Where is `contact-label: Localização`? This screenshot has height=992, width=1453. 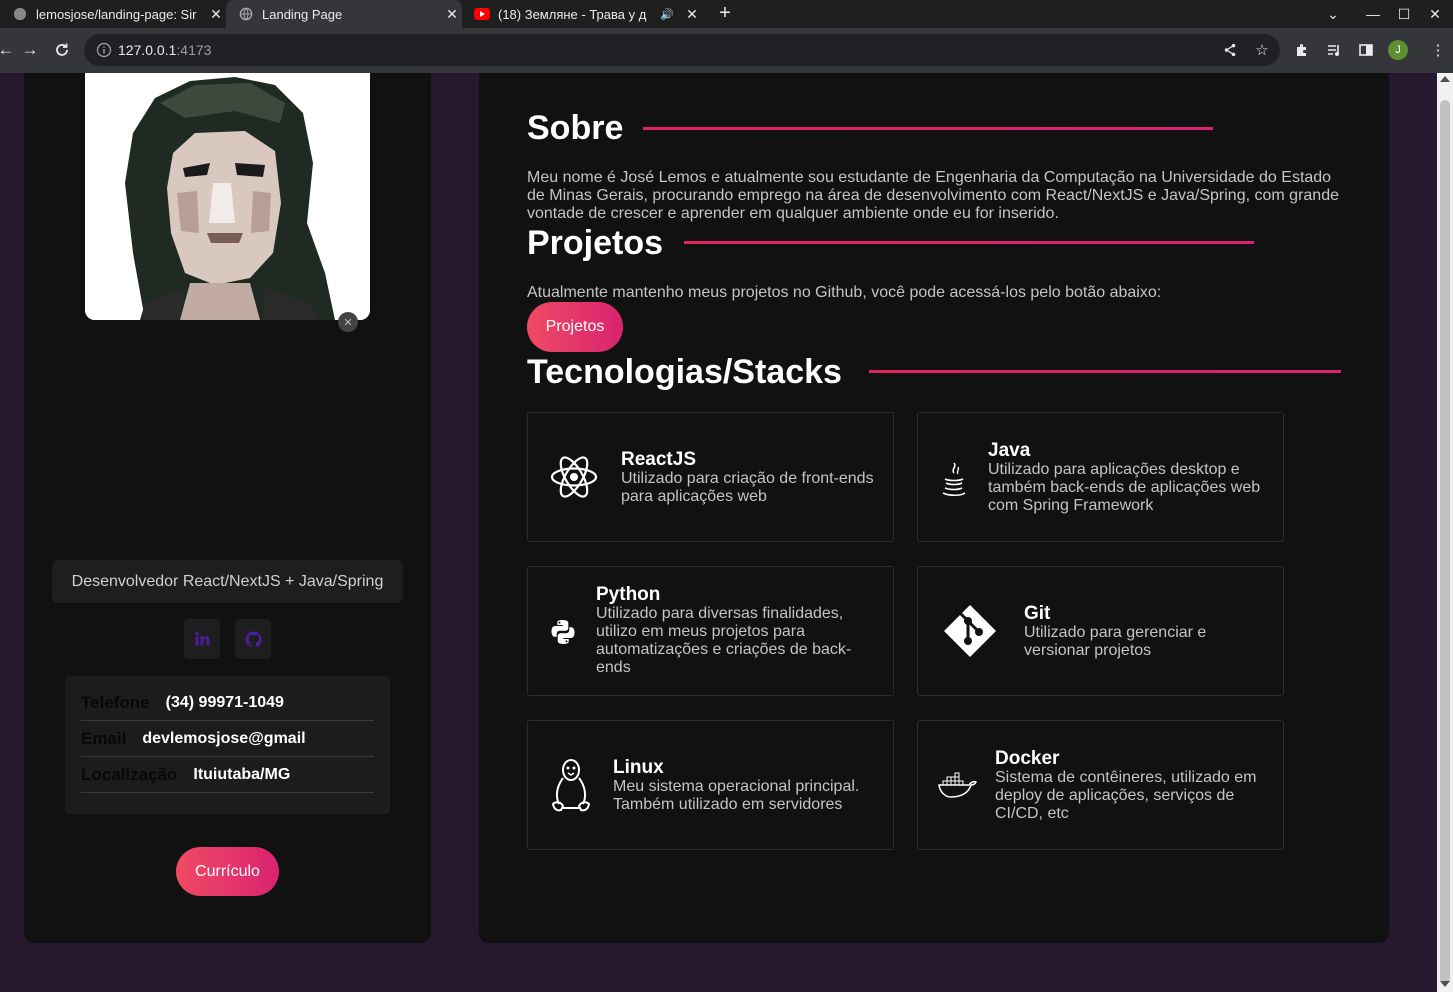 contact-label: Localização is located at coordinates (129, 774).